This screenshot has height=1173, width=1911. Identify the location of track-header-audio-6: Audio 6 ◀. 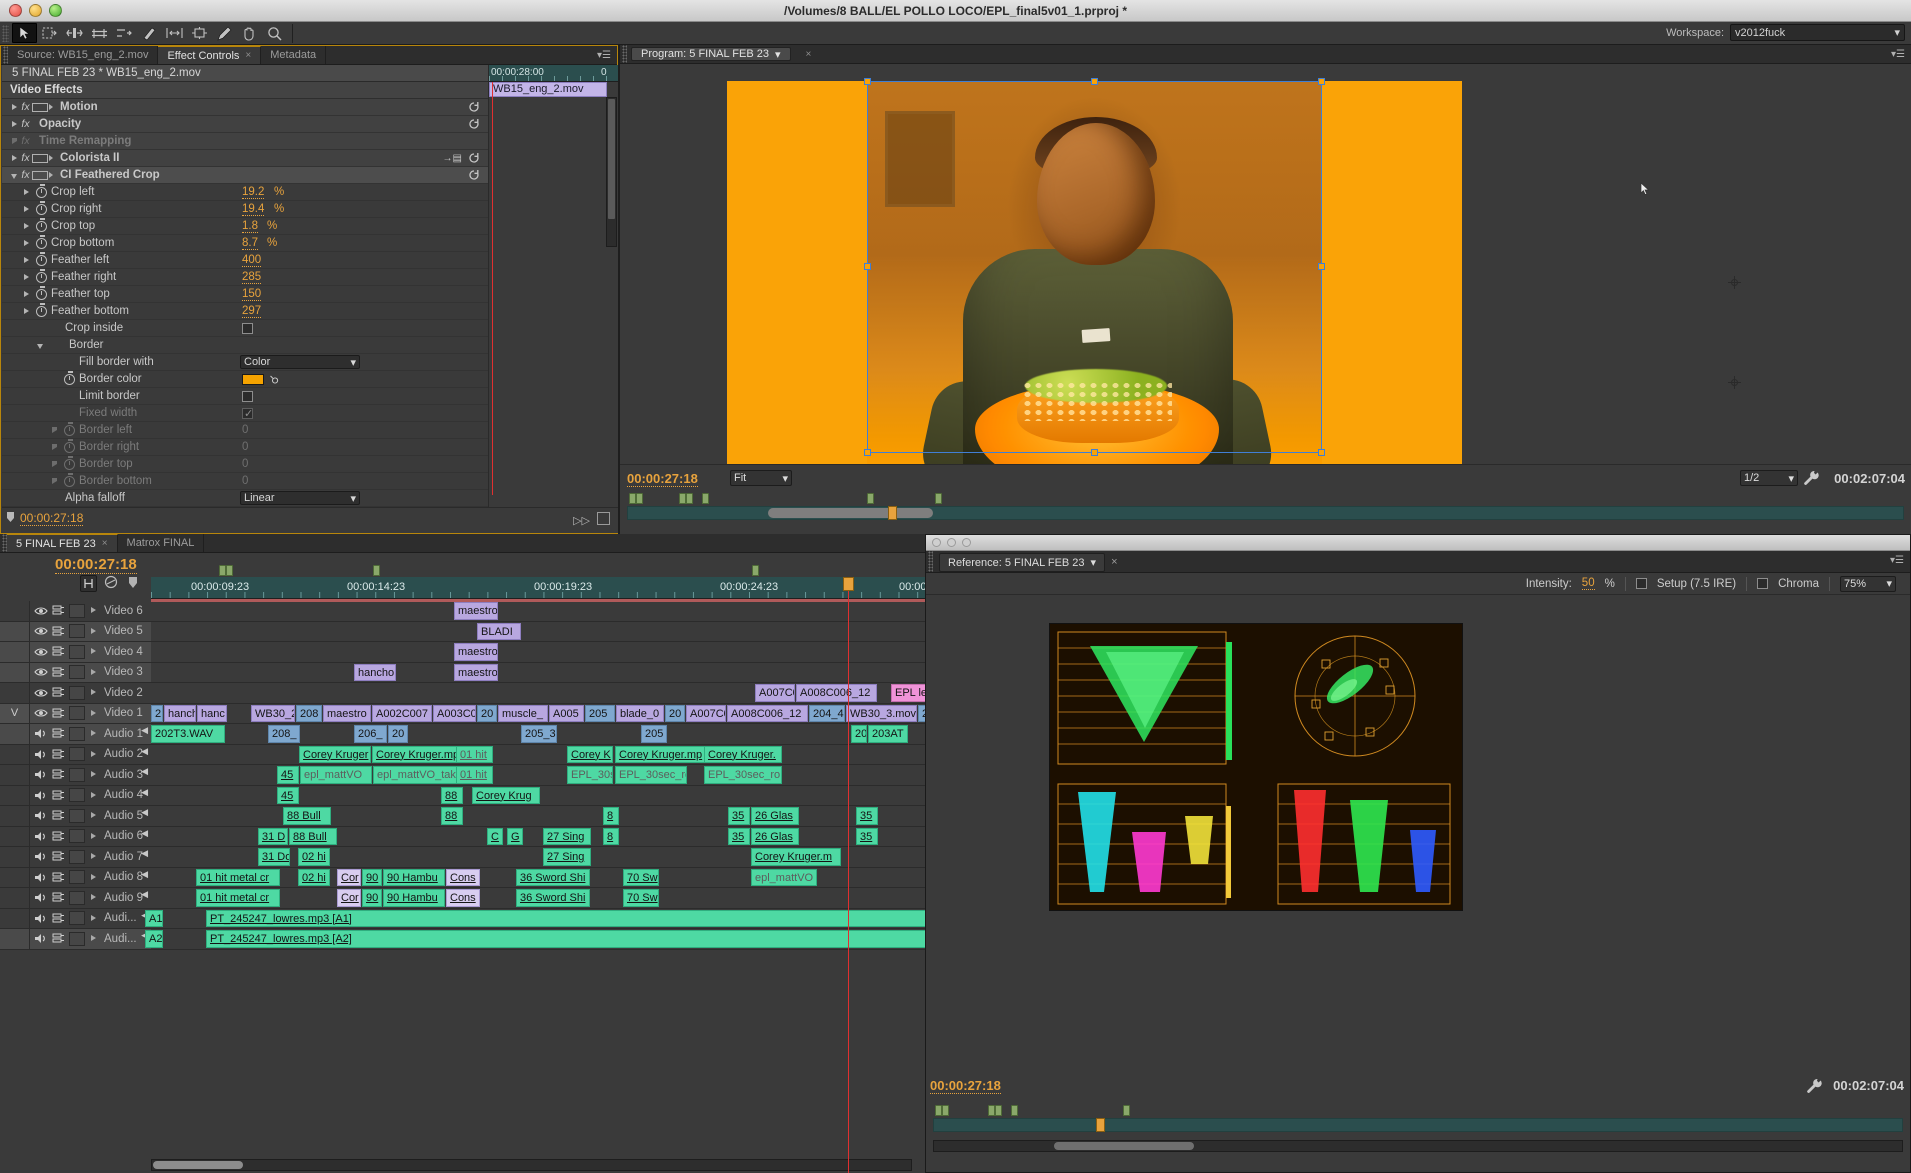
(75, 836).